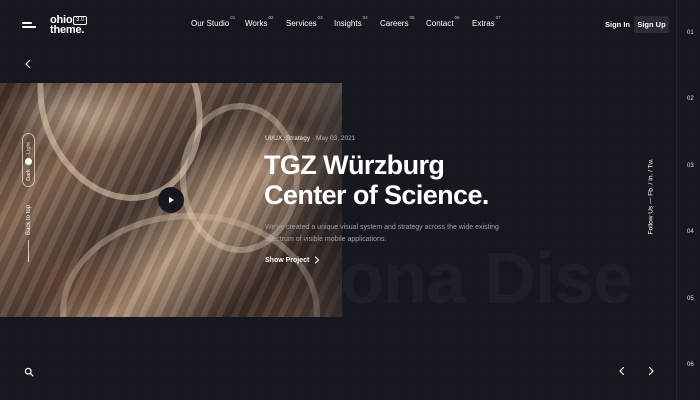 The height and width of the screenshot is (400, 700). I want to click on play-button, so click(171, 200).